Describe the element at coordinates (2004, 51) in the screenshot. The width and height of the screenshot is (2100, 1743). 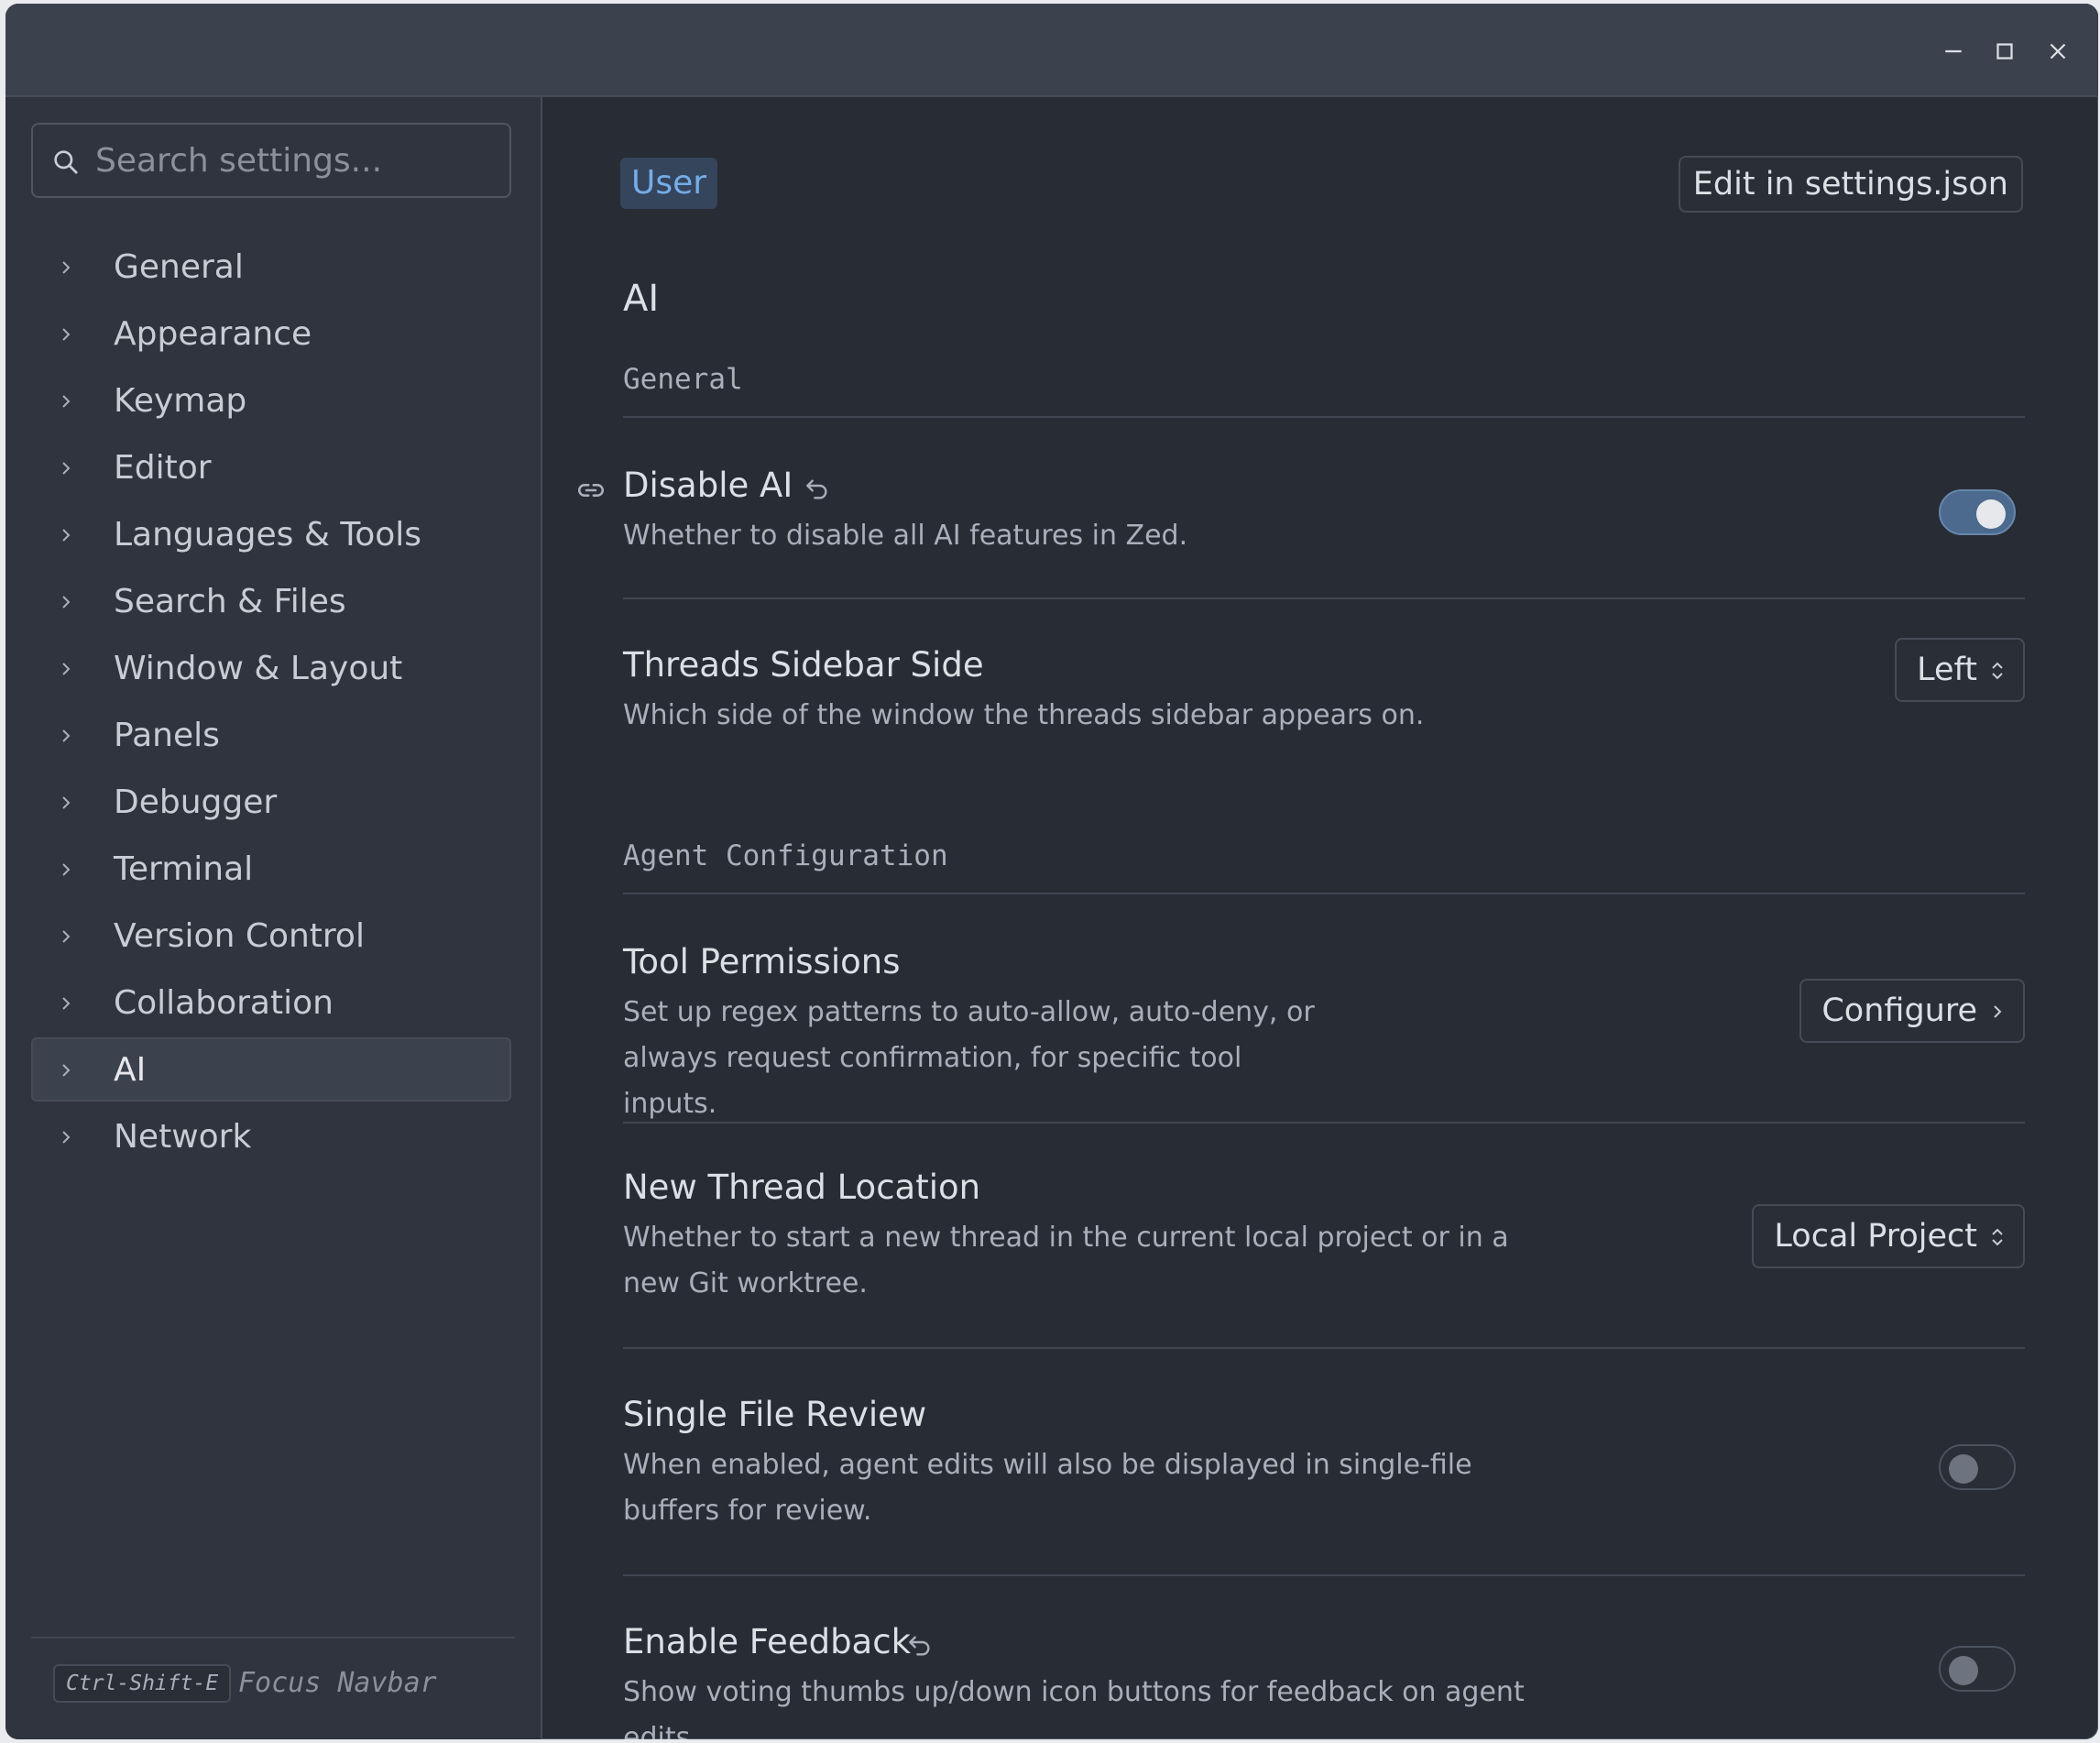
I see `maximize-icon` at that location.